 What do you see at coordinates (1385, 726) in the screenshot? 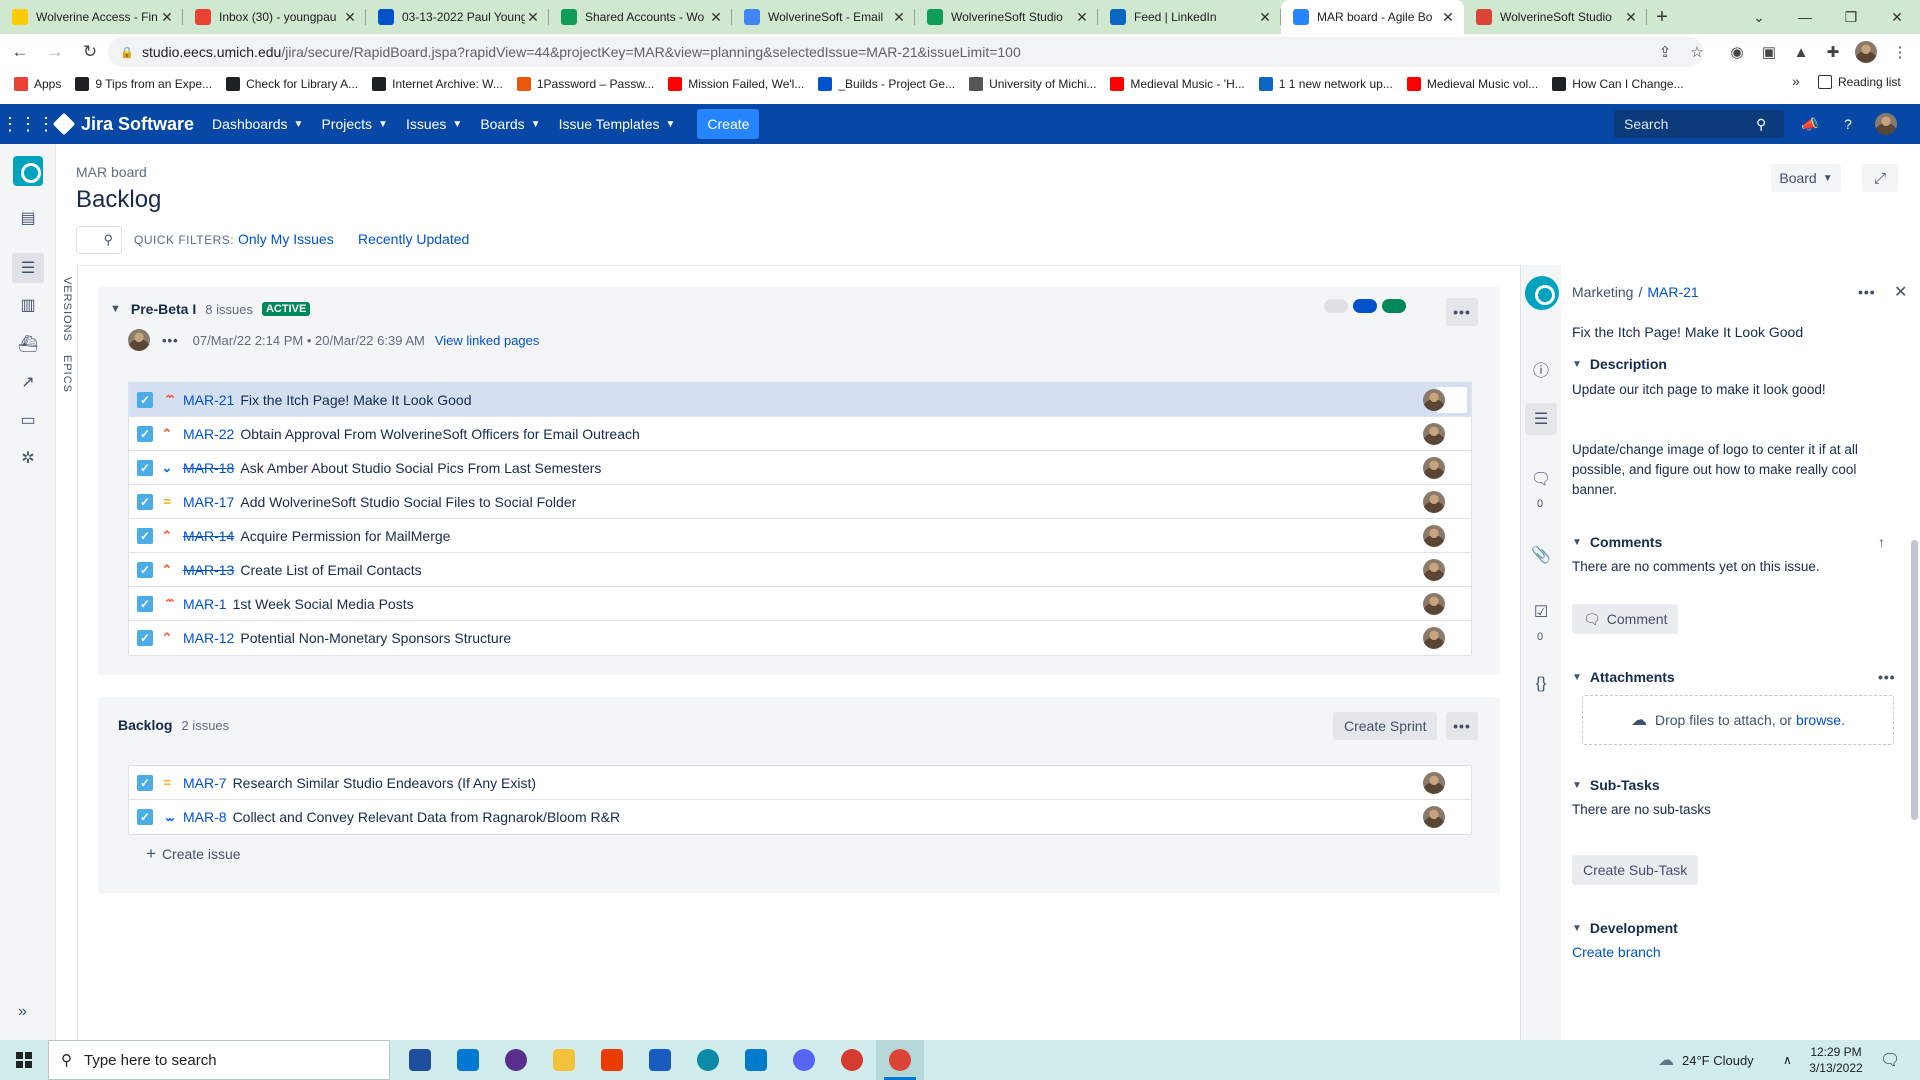
I see `create-sprint-button: Create Sprint` at bounding box center [1385, 726].